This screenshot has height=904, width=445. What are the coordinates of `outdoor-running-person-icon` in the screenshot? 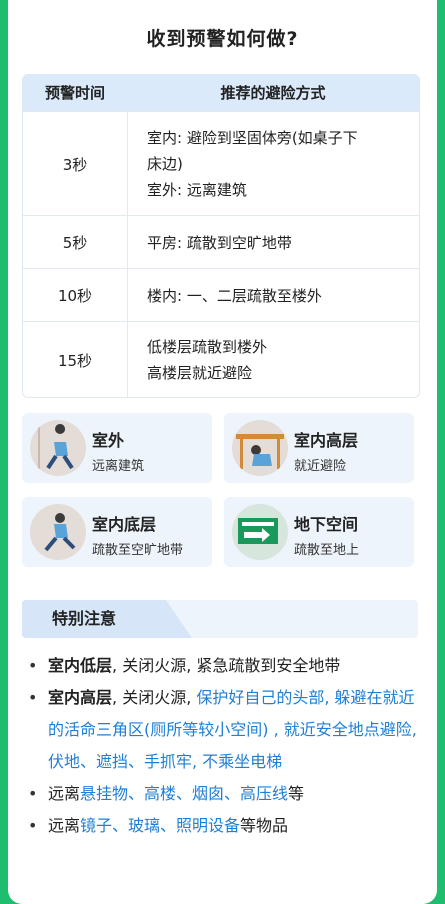 It's located at (58, 448).